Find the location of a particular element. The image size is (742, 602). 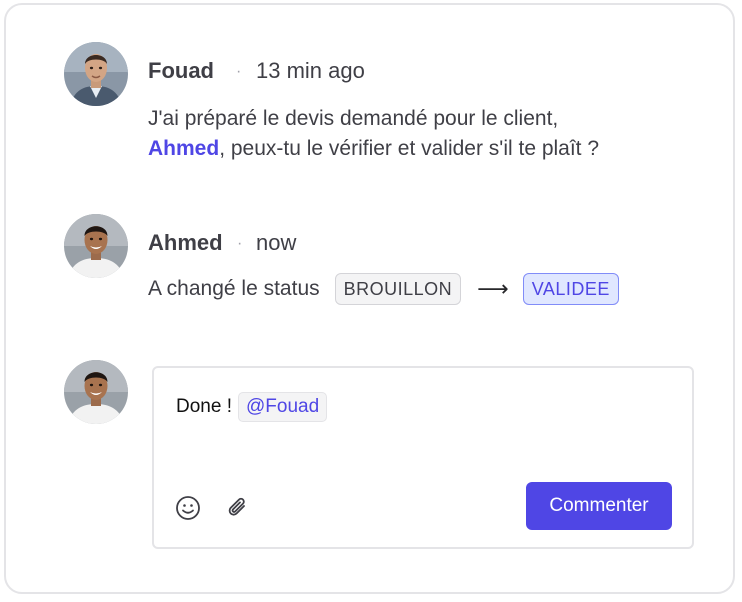

avatar-fouad is located at coordinates (96, 74).